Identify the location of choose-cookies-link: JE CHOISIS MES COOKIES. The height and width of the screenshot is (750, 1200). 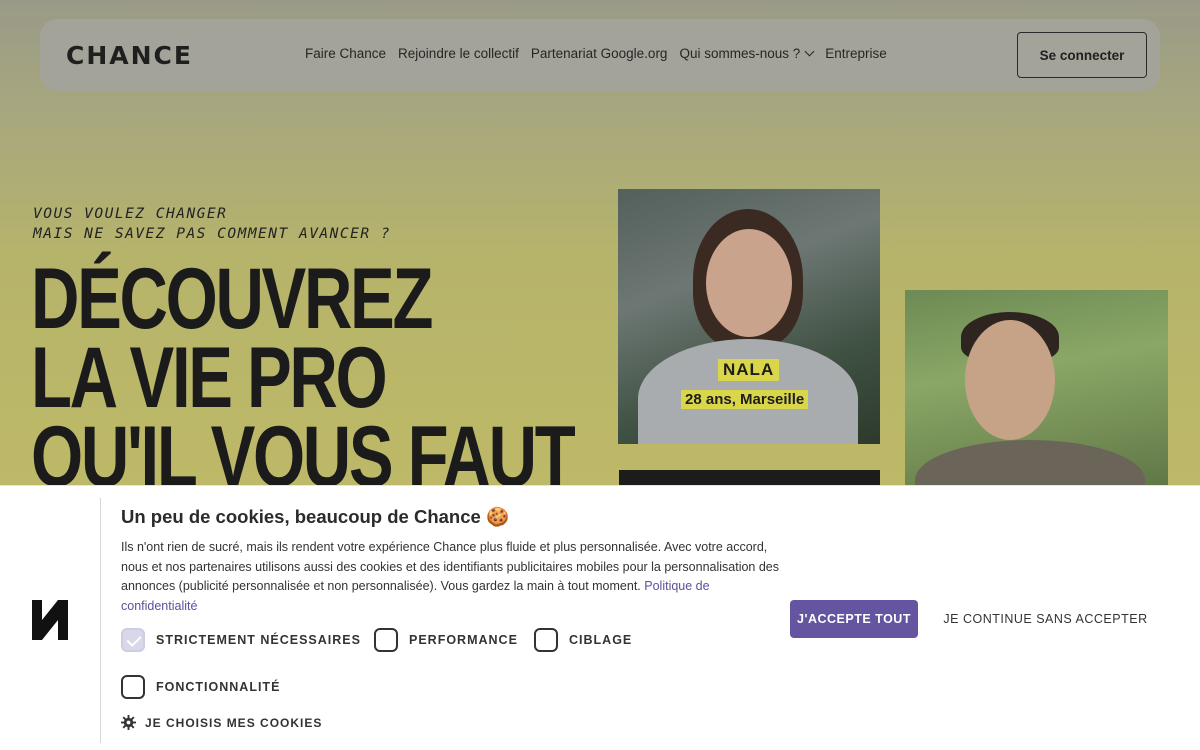
(221, 722).